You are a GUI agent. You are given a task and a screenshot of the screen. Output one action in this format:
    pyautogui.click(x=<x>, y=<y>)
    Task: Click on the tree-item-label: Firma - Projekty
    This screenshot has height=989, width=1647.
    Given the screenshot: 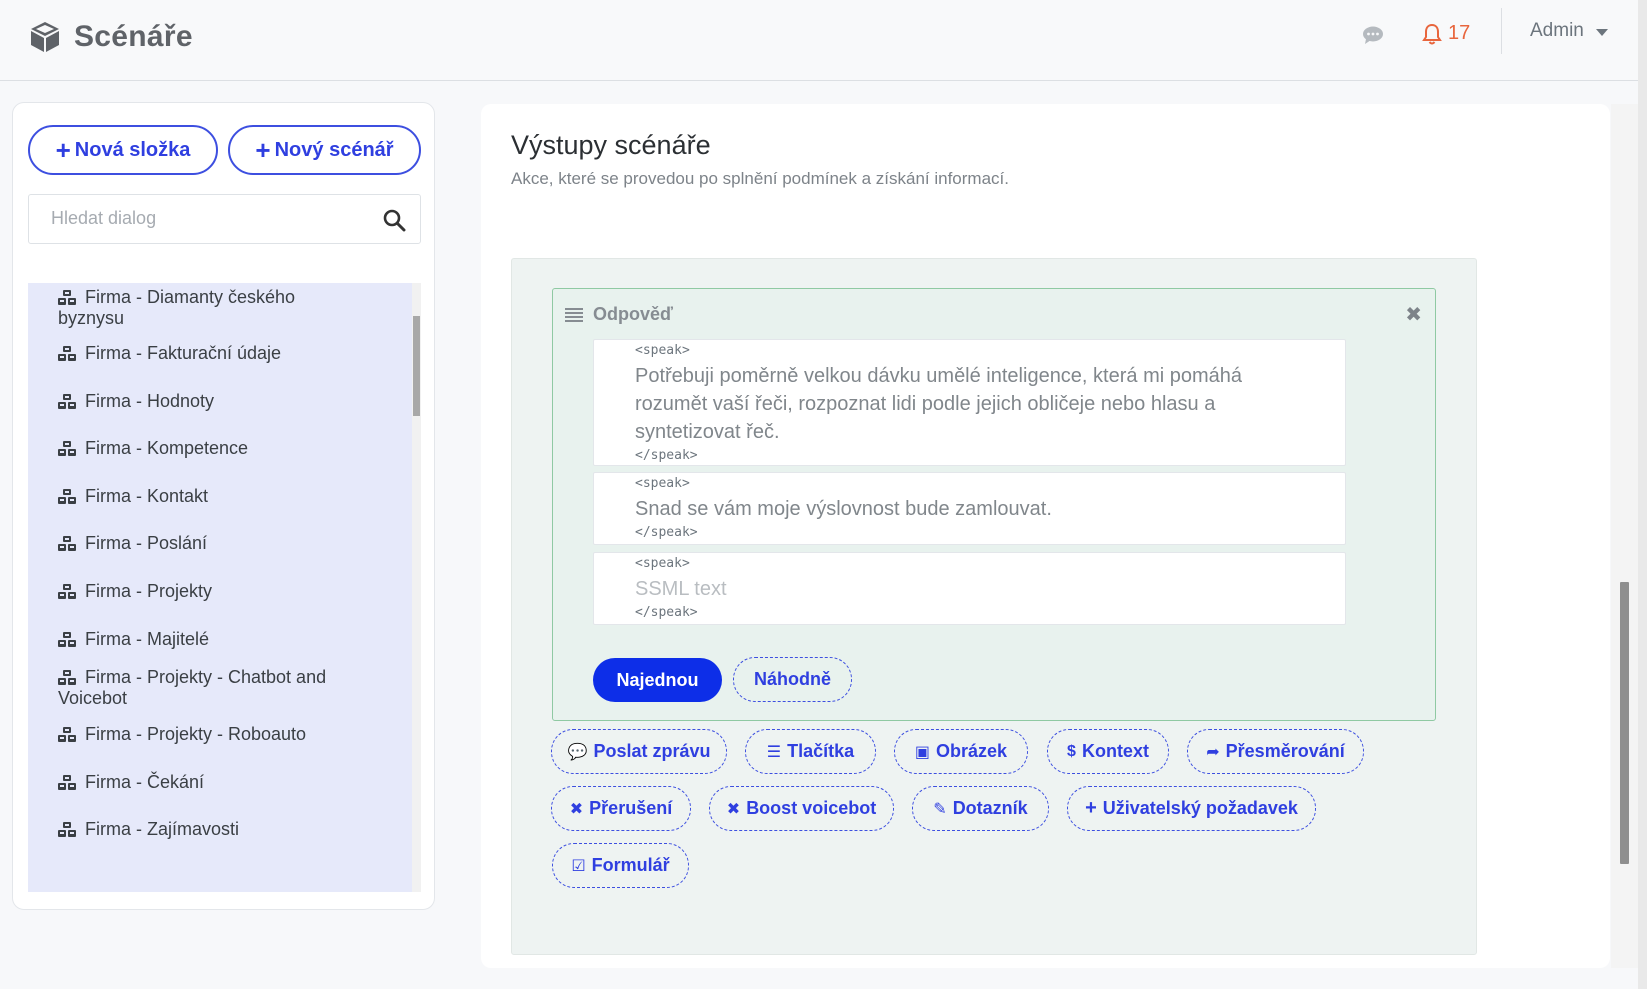 What is the action you would take?
    pyautogui.click(x=149, y=591)
    